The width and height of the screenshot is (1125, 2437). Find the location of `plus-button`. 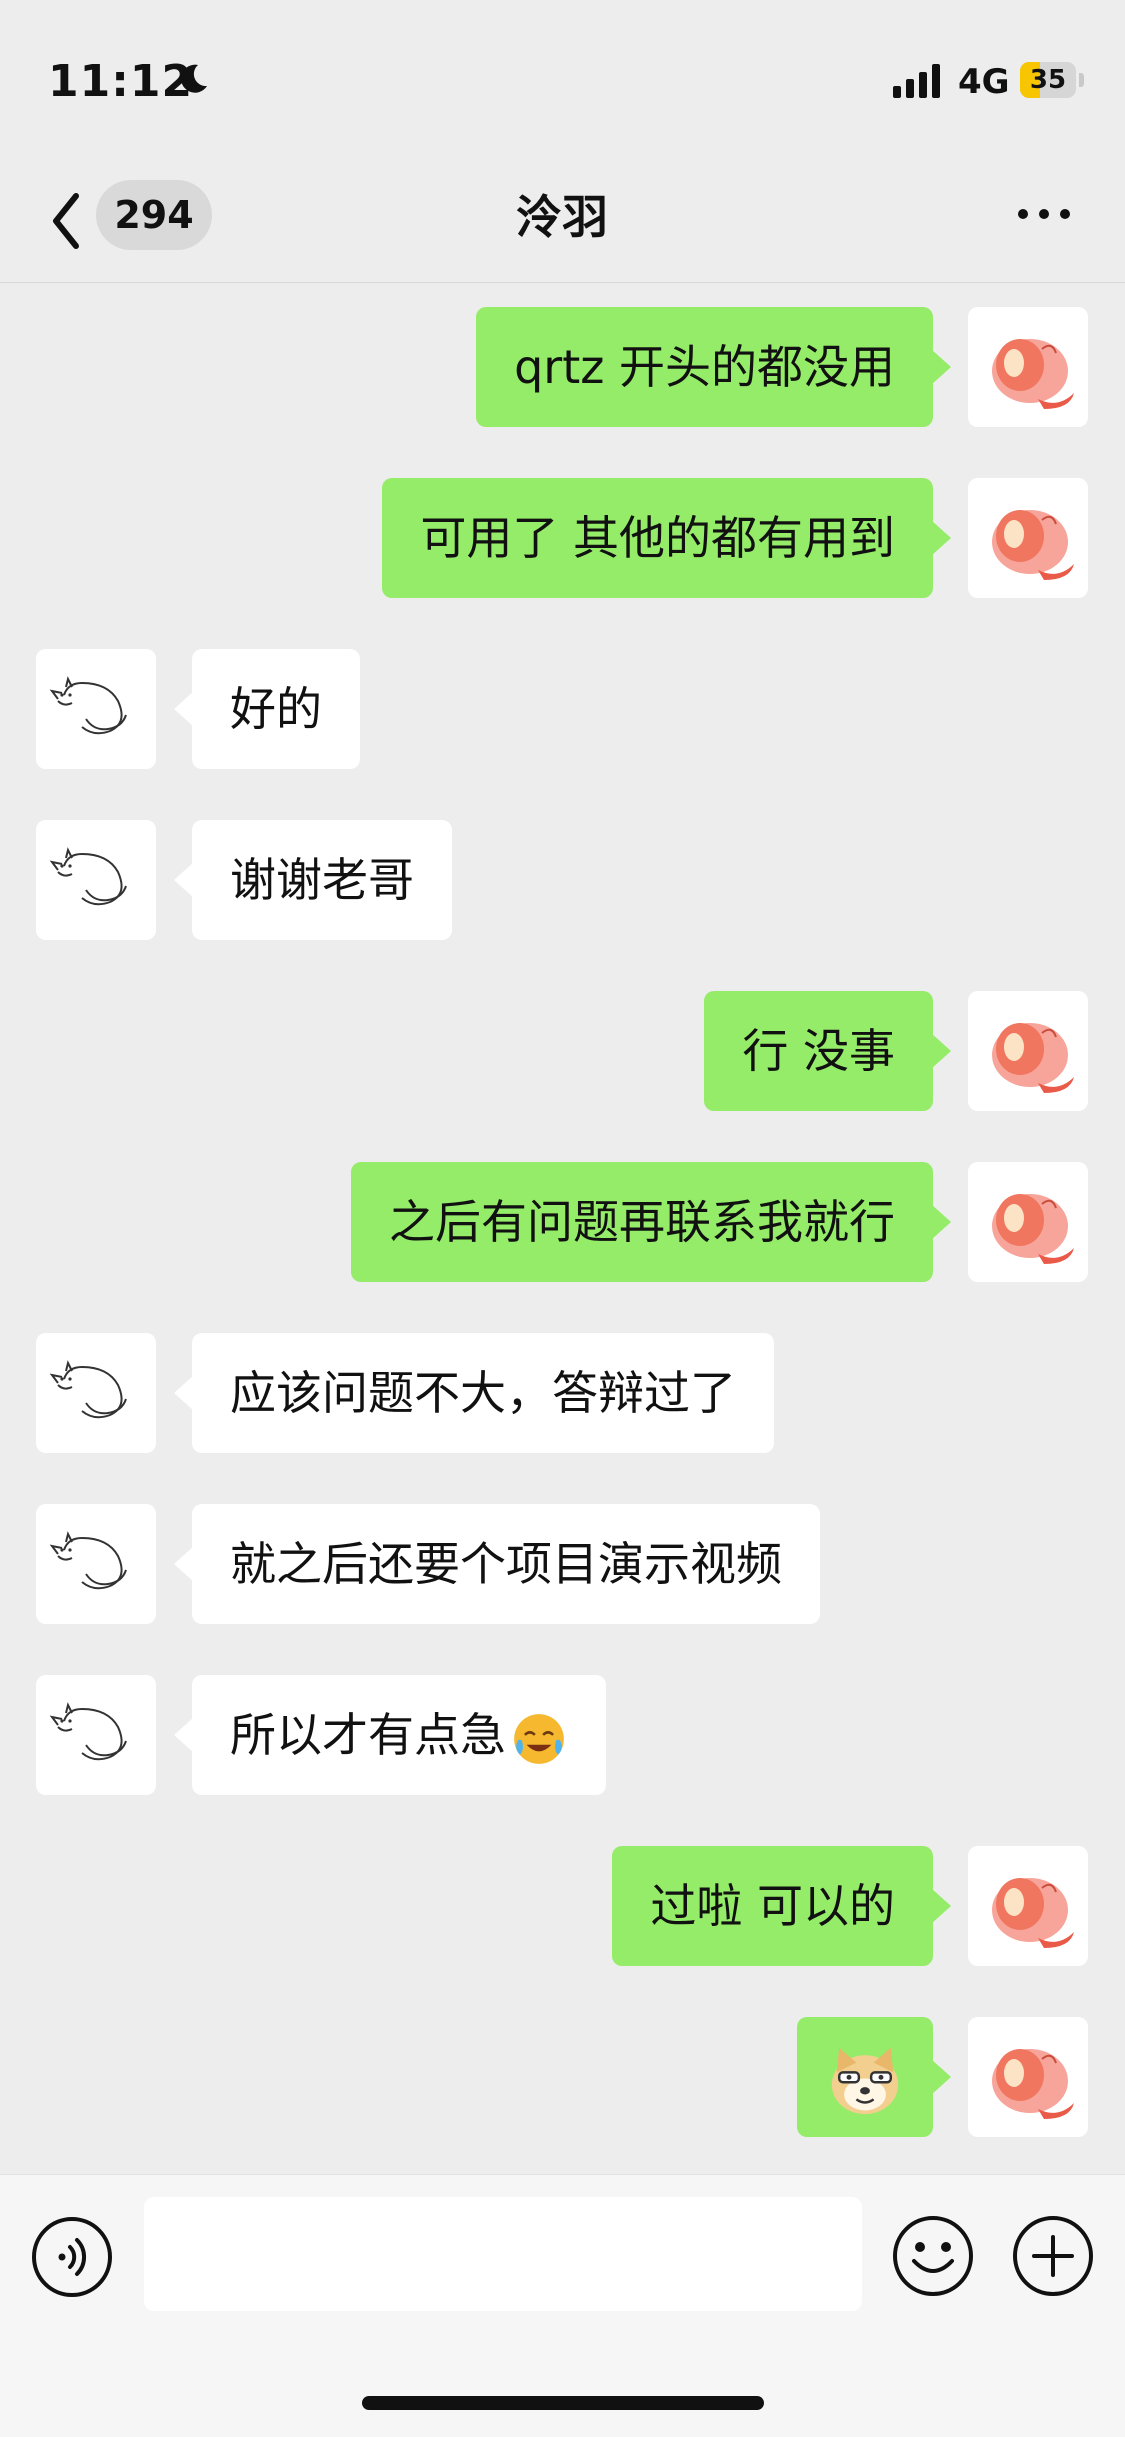

plus-button is located at coordinates (1053, 2256).